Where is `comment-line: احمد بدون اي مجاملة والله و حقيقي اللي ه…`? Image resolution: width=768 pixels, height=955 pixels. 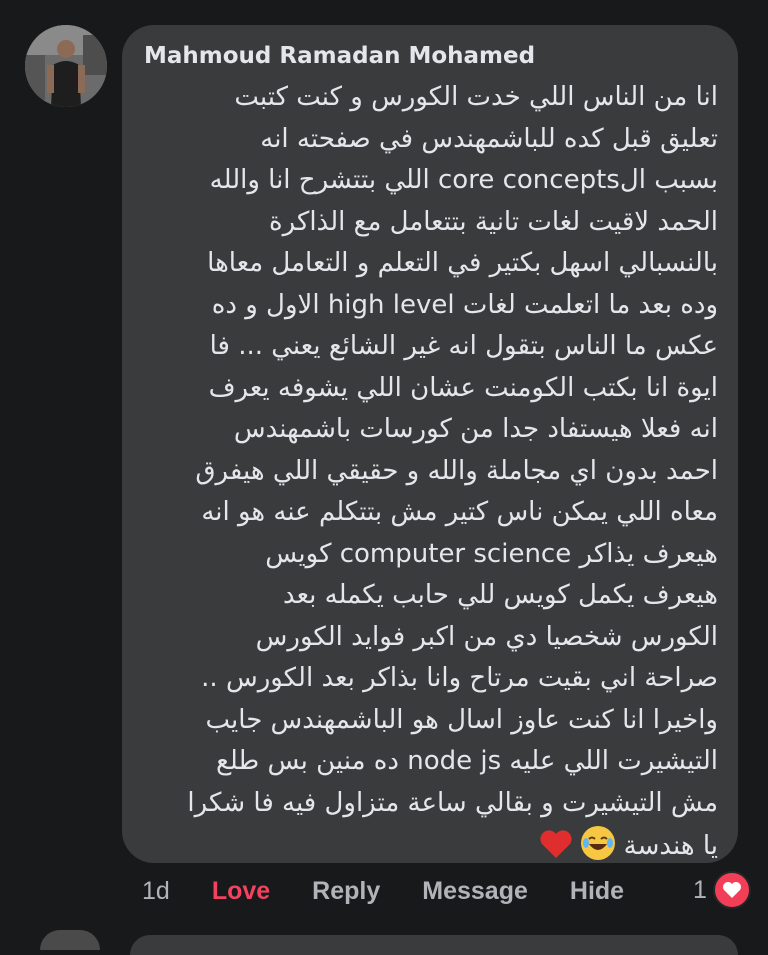
comment-line: احمد بدون اي مجاملة والله و حقيقي اللي ه… is located at coordinates (456, 470).